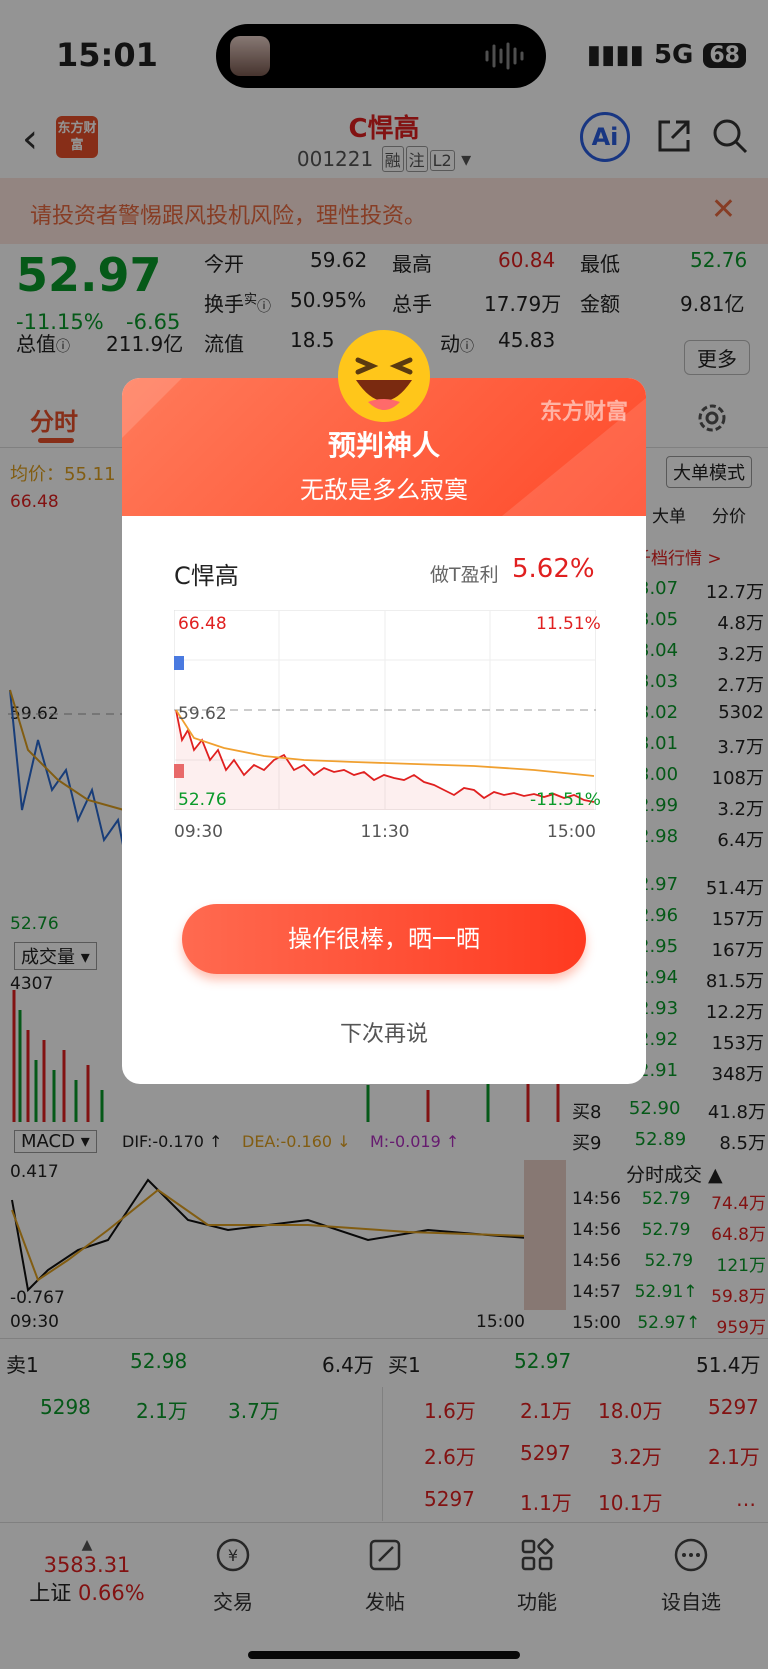 This screenshot has height=1669, width=768. Describe the element at coordinates (384, 1032) in the screenshot. I see `dismiss-button: 下次再说` at that location.